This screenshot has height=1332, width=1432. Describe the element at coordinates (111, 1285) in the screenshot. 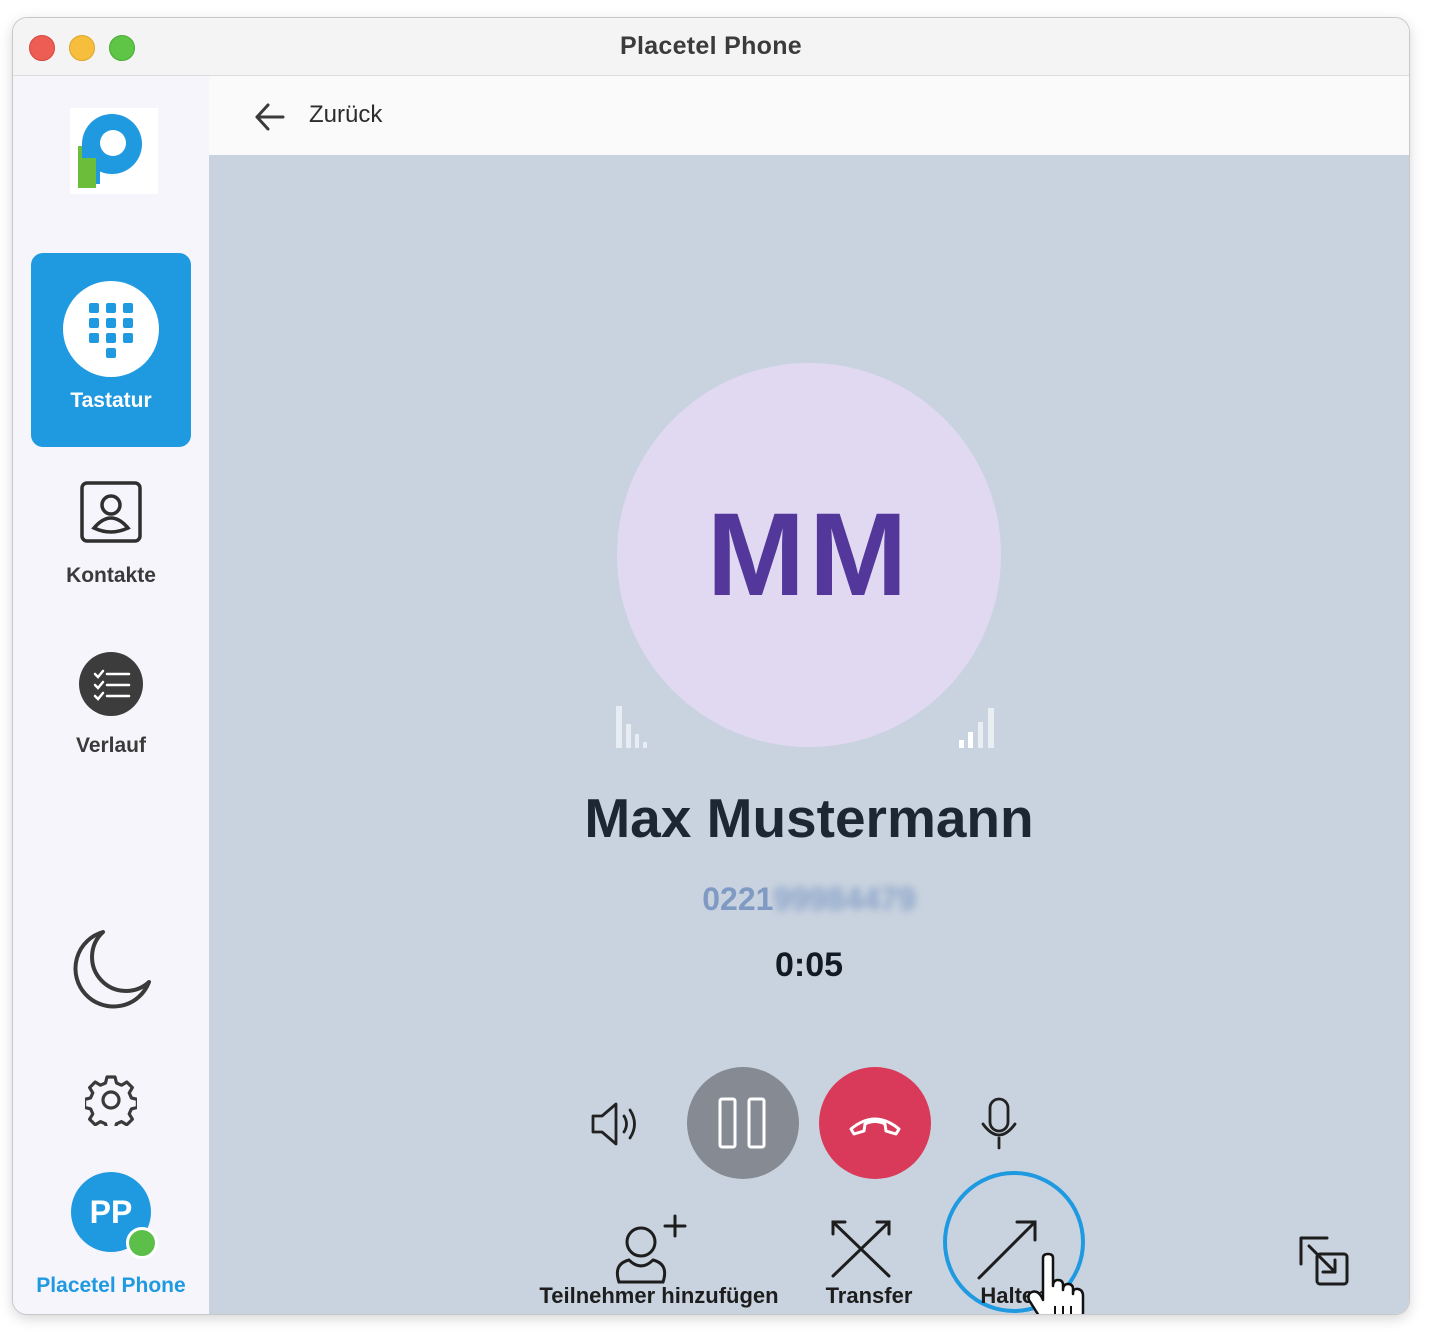

I see `user-name: Placetel Phone` at that location.